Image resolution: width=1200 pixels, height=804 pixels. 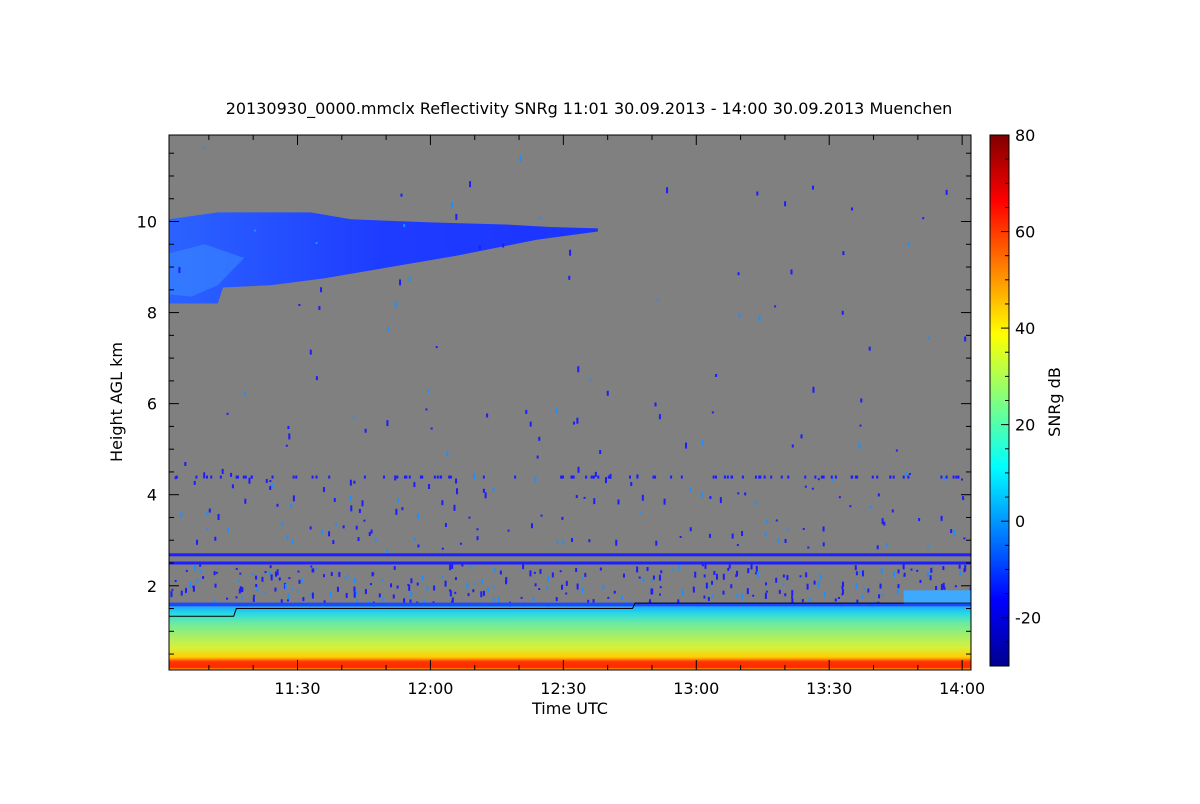 I want to click on colorbar-tick-label: 40, so click(x=1025, y=328).